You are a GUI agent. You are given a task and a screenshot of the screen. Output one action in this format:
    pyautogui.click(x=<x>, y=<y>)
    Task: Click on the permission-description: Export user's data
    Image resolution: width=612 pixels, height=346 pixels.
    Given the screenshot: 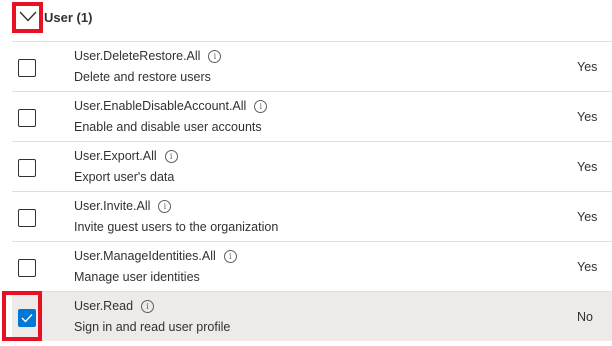 What is the action you would take?
    pyautogui.click(x=124, y=177)
    